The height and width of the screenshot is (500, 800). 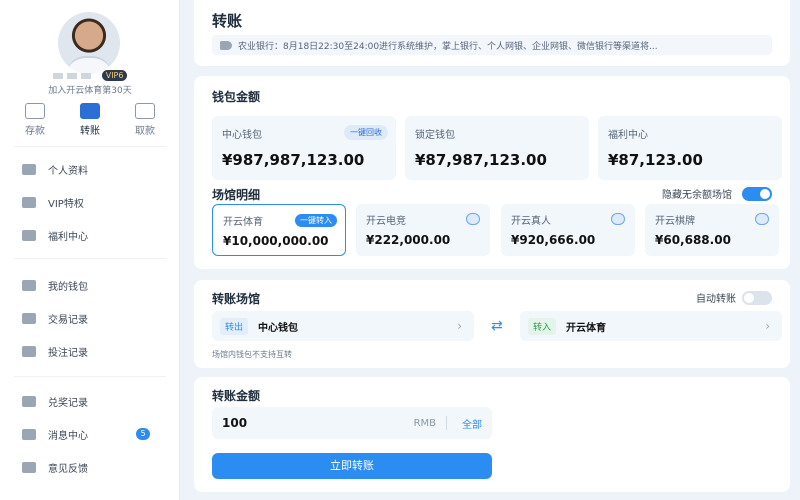 What do you see at coordinates (408, 240) in the screenshot?
I see `venue-value: ¥222,000.00` at bounding box center [408, 240].